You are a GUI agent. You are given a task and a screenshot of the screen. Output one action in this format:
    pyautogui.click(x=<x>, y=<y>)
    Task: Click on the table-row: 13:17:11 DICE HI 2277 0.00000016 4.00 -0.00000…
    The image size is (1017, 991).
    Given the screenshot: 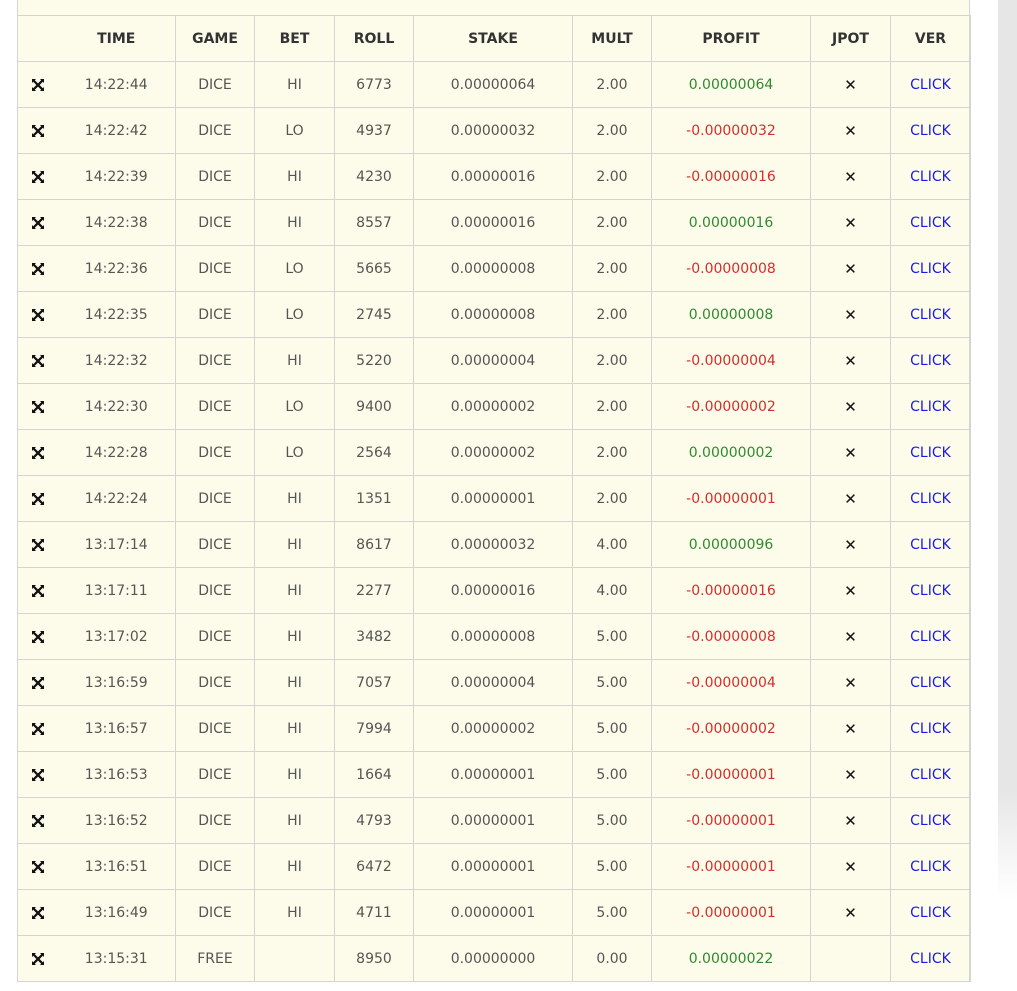 What is the action you would take?
    pyautogui.click(x=494, y=590)
    